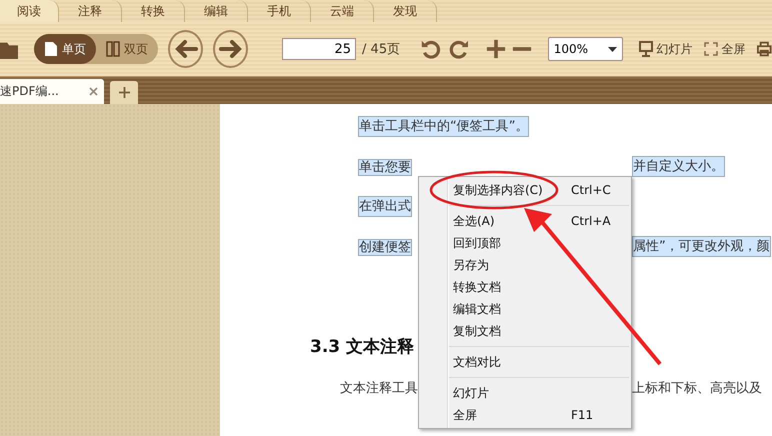 The image size is (772, 436). What do you see at coordinates (711, 49) in the screenshot?
I see `expand-icon` at bounding box center [711, 49].